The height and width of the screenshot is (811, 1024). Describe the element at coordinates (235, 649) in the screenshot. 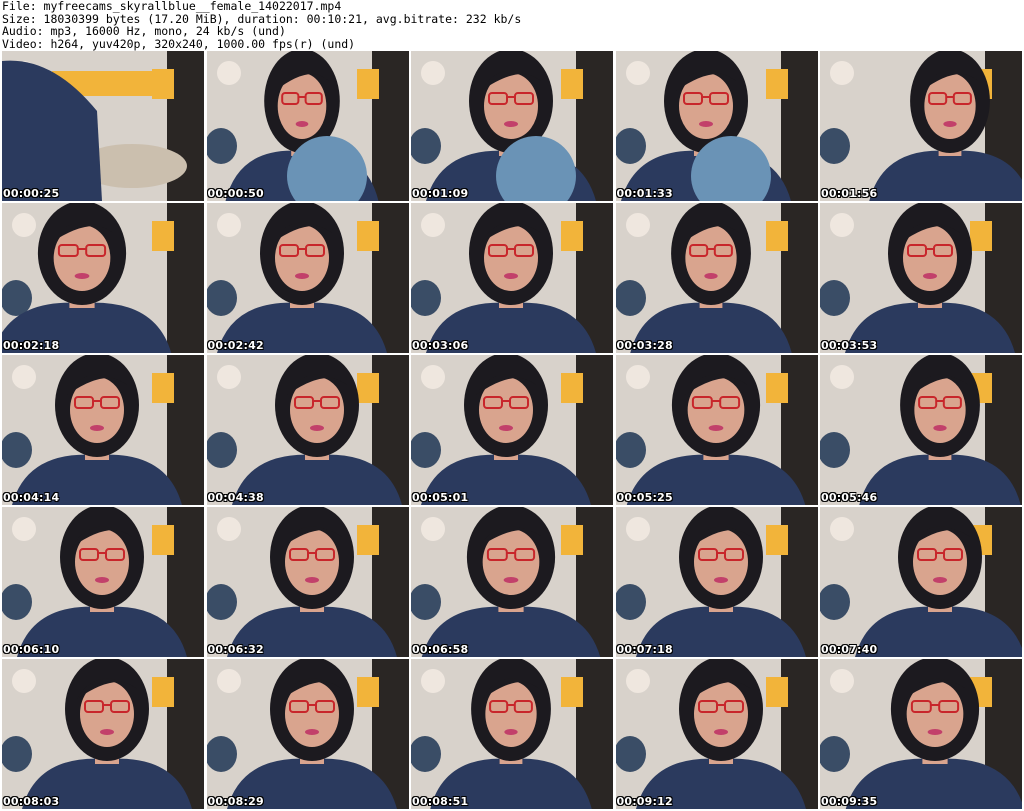

I see `thumbnail-timestamp: 00:06:32` at that location.